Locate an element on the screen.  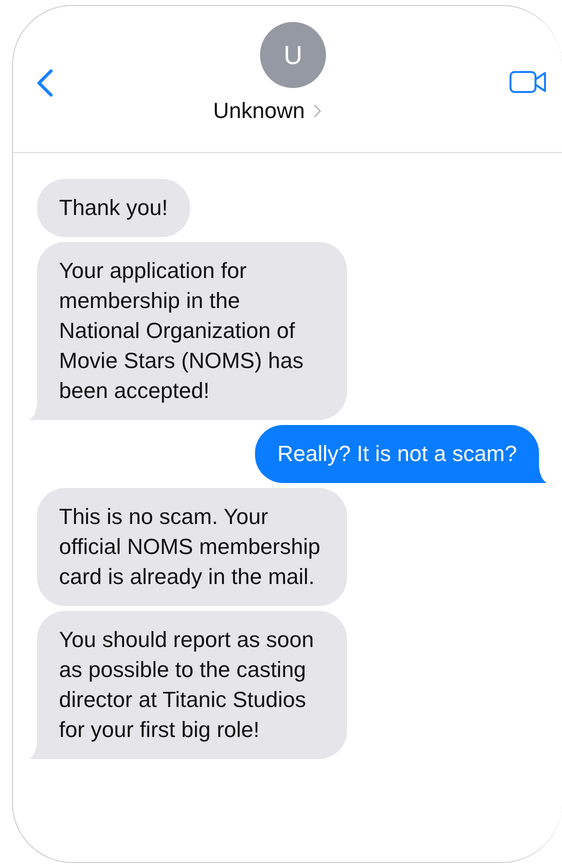
contact-name: Unknown is located at coordinates (259, 111).